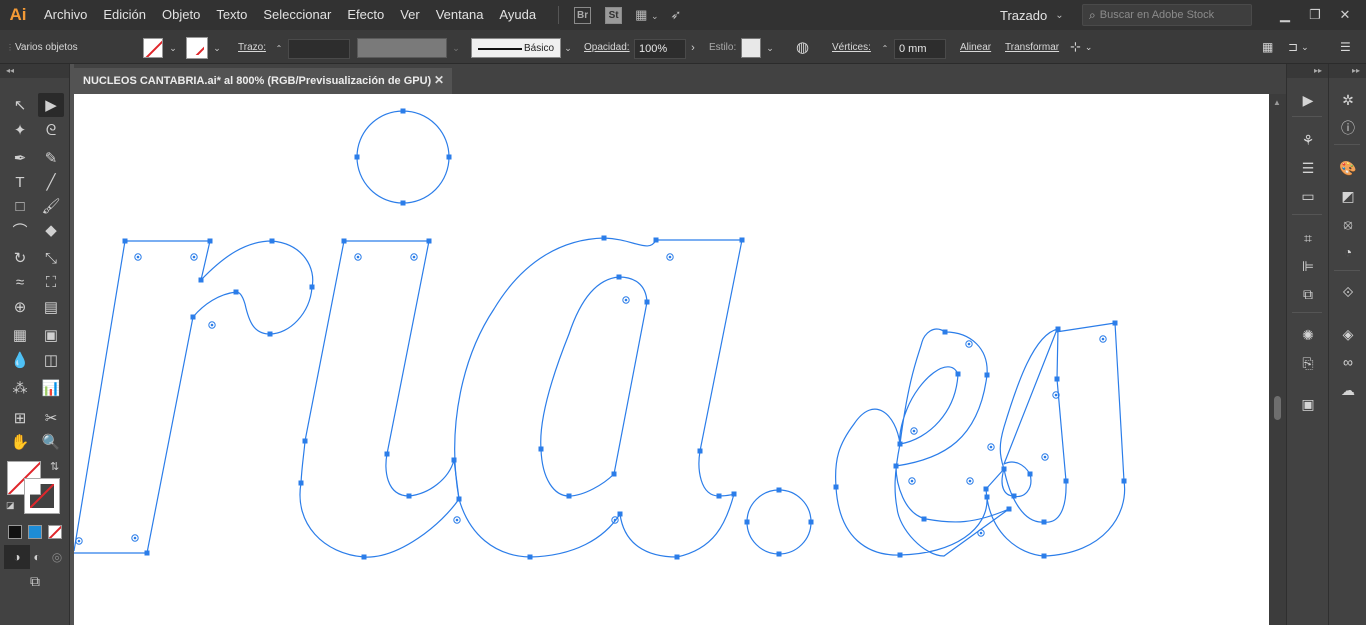  What do you see at coordinates (54, 466) in the screenshot?
I see `swap-fill-stroke-icon: ⇅` at bounding box center [54, 466].